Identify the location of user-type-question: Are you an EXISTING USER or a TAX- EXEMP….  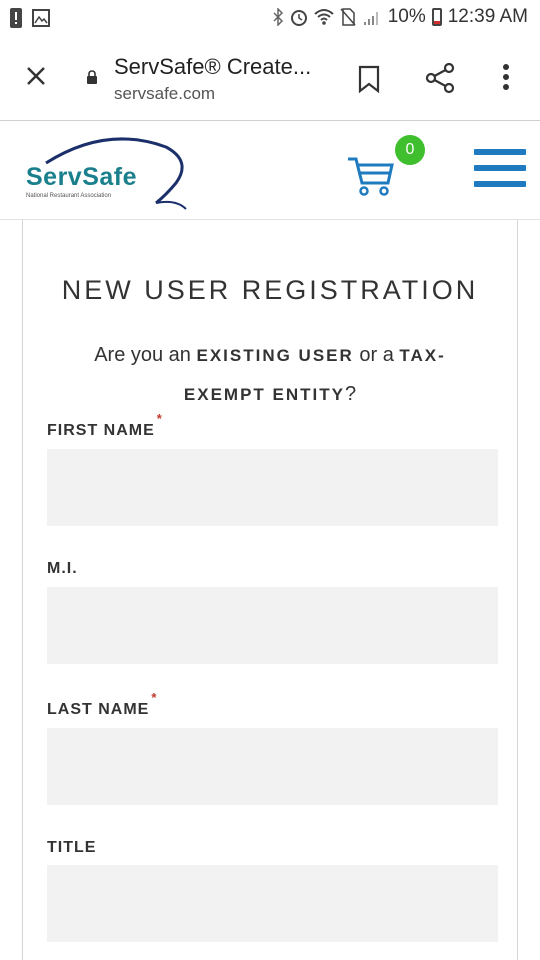
(270, 375).